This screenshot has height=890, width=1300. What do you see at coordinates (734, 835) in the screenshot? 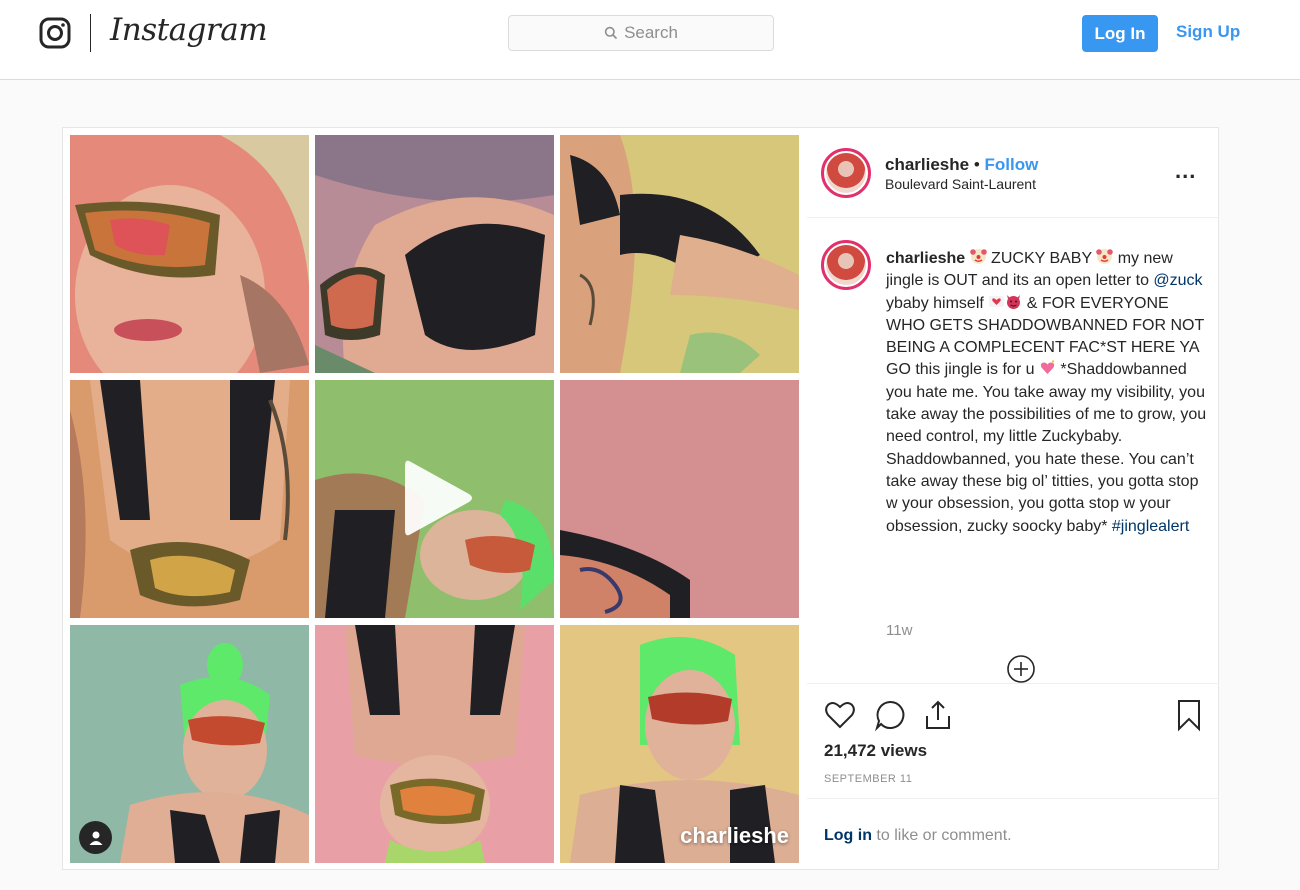
I see `video-watermark: charlieshe` at bounding box center [734, 835].